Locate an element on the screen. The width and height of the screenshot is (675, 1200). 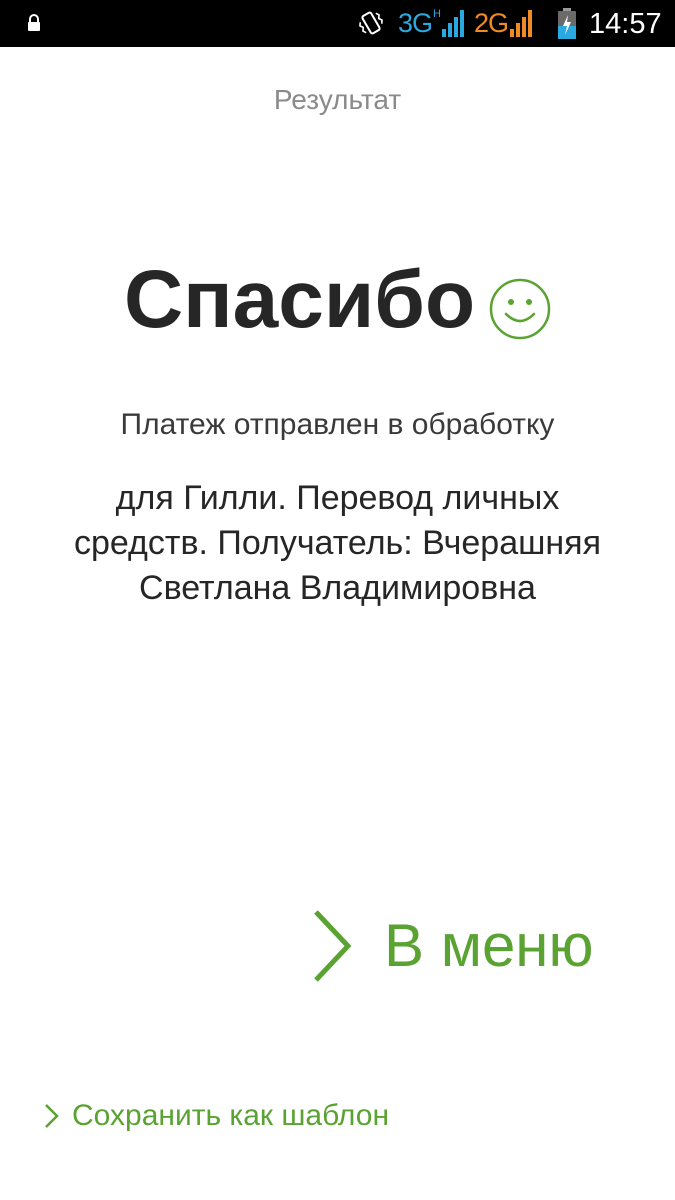
signal-bars-3g is located at coordinates (453, 23).